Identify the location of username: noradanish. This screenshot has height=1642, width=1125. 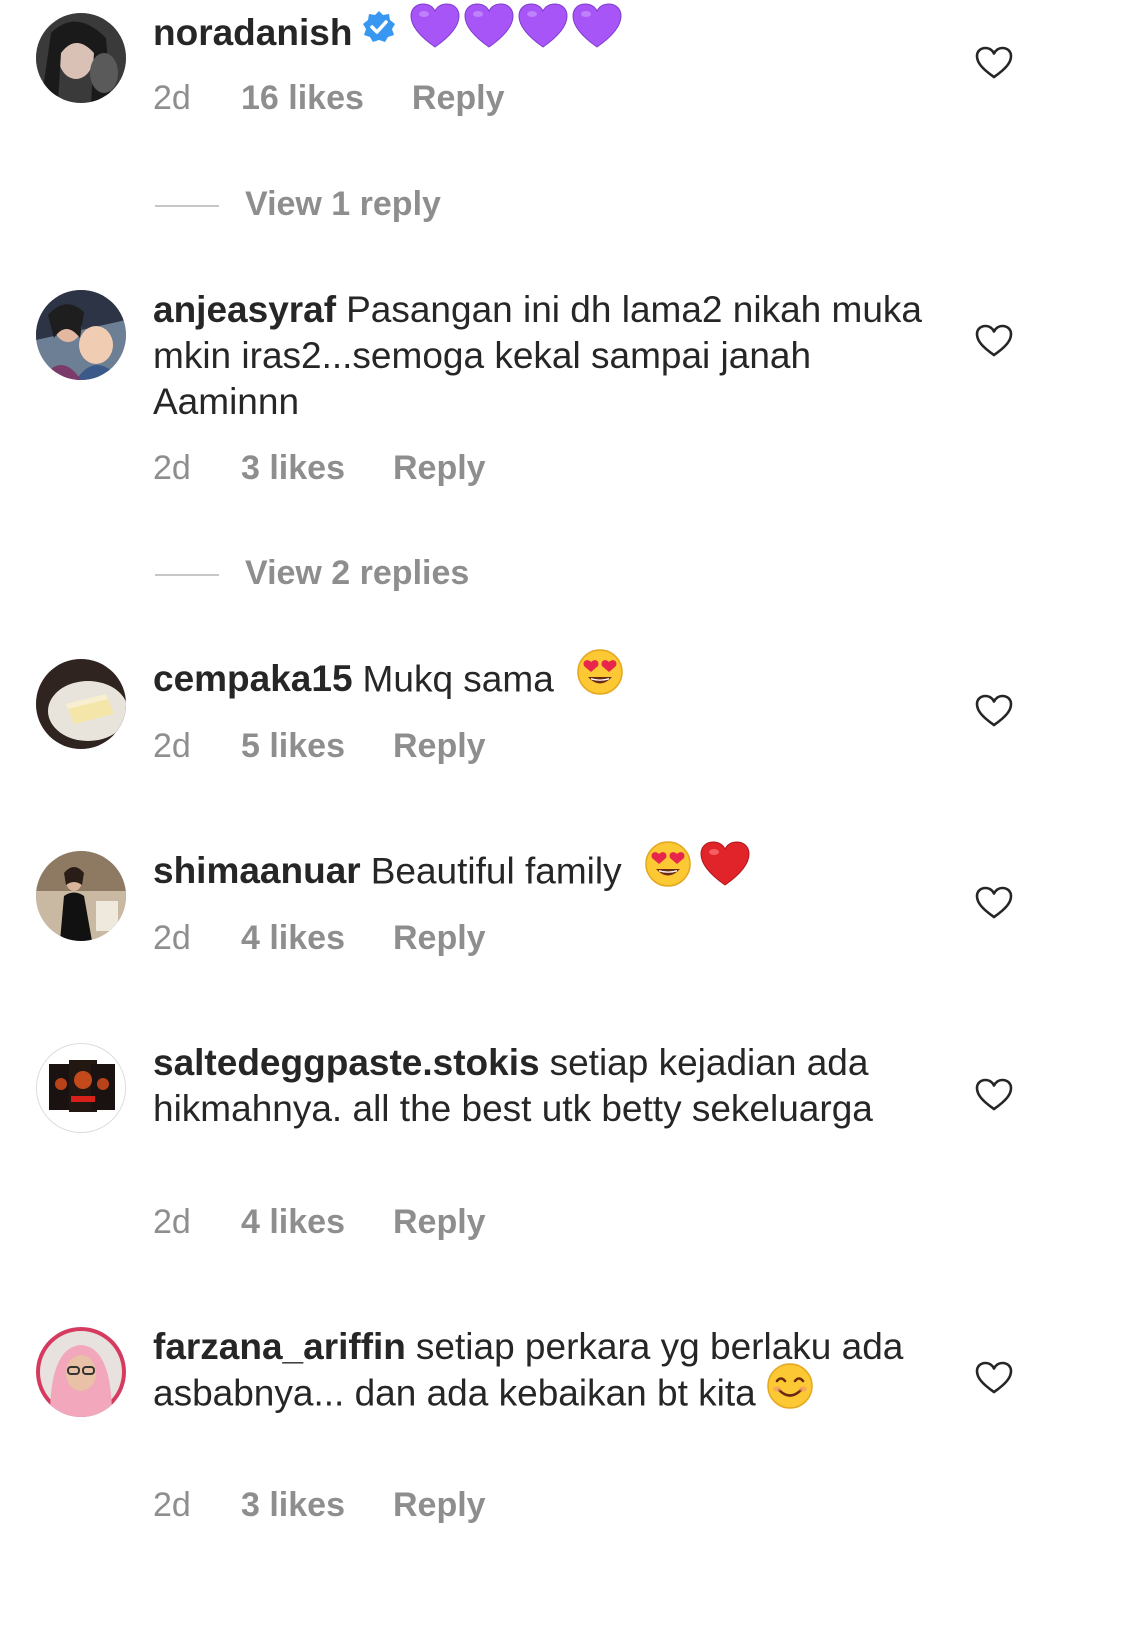
(252, 32).